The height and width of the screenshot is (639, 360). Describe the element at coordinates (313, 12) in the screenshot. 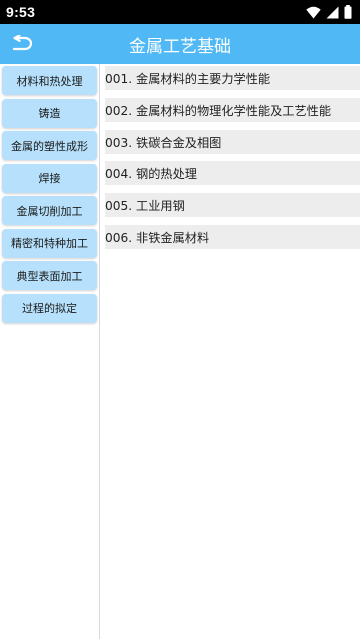

I see `wifi-icon` at that location.